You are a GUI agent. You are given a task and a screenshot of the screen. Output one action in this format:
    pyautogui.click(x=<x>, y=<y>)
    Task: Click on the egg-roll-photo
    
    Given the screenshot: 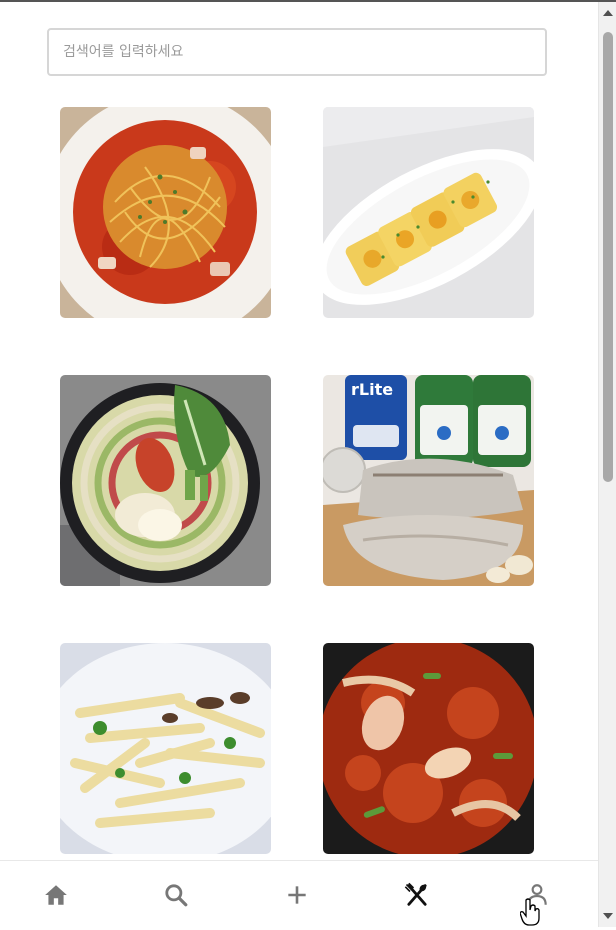 What is the action you would take?
    pyautogui.click(x=428, y=212)
    